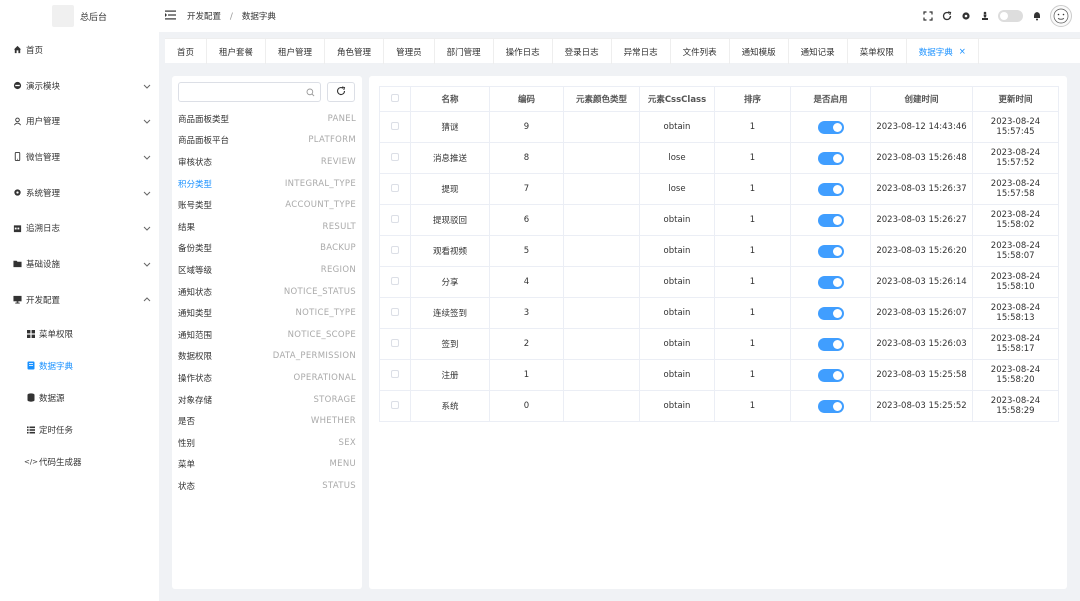 This screenshot has height=601, width=1080. What do you see at coordinates (877, 51) in the screenshot?
I see `tab-menu-permission: 菜单权限` at bounding box center [877, 51].